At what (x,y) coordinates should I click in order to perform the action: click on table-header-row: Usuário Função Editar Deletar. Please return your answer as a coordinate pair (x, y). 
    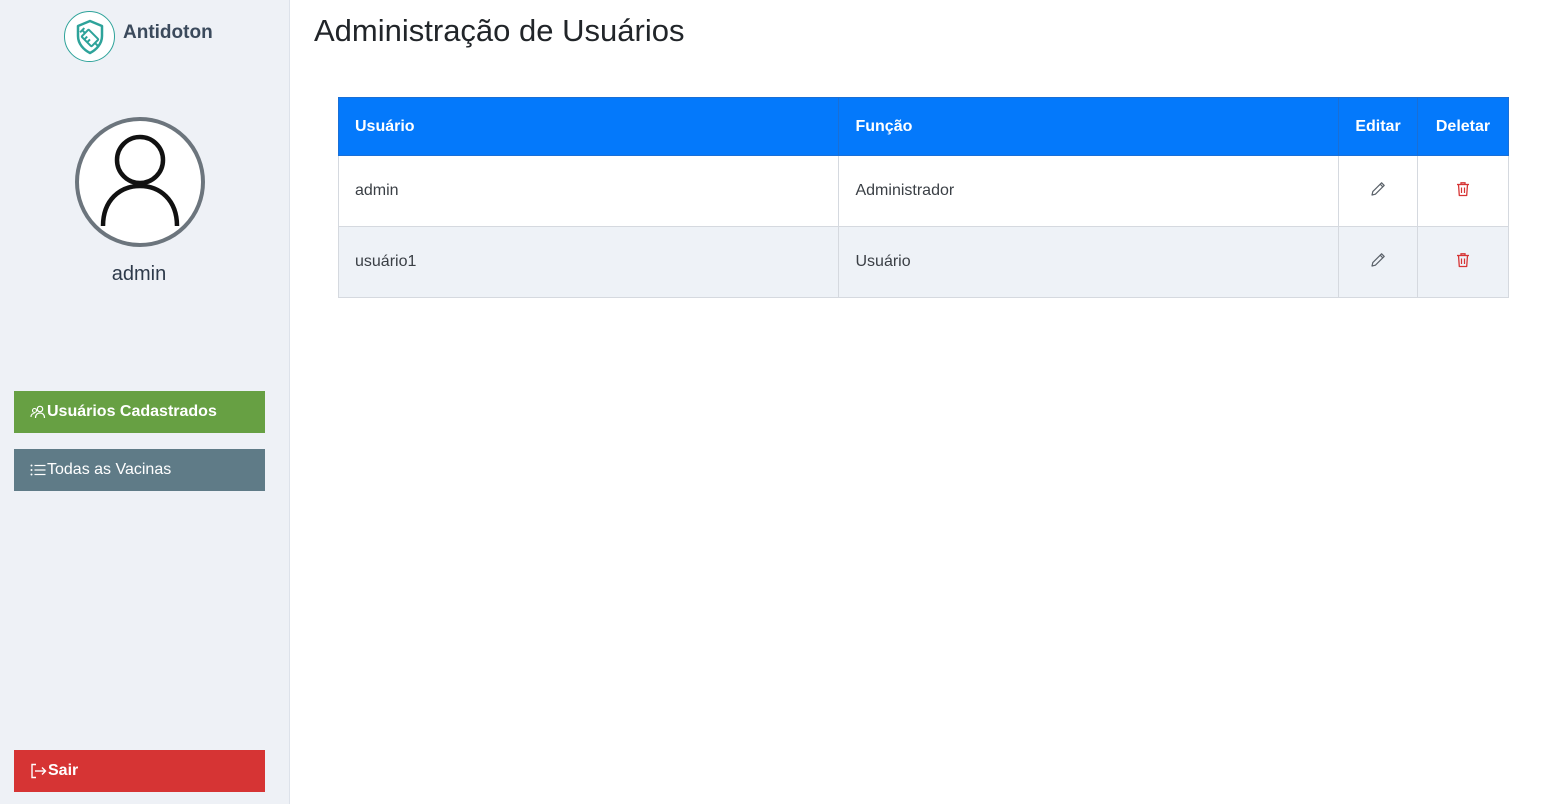
    Looking at the image, I should click on (923, 126).